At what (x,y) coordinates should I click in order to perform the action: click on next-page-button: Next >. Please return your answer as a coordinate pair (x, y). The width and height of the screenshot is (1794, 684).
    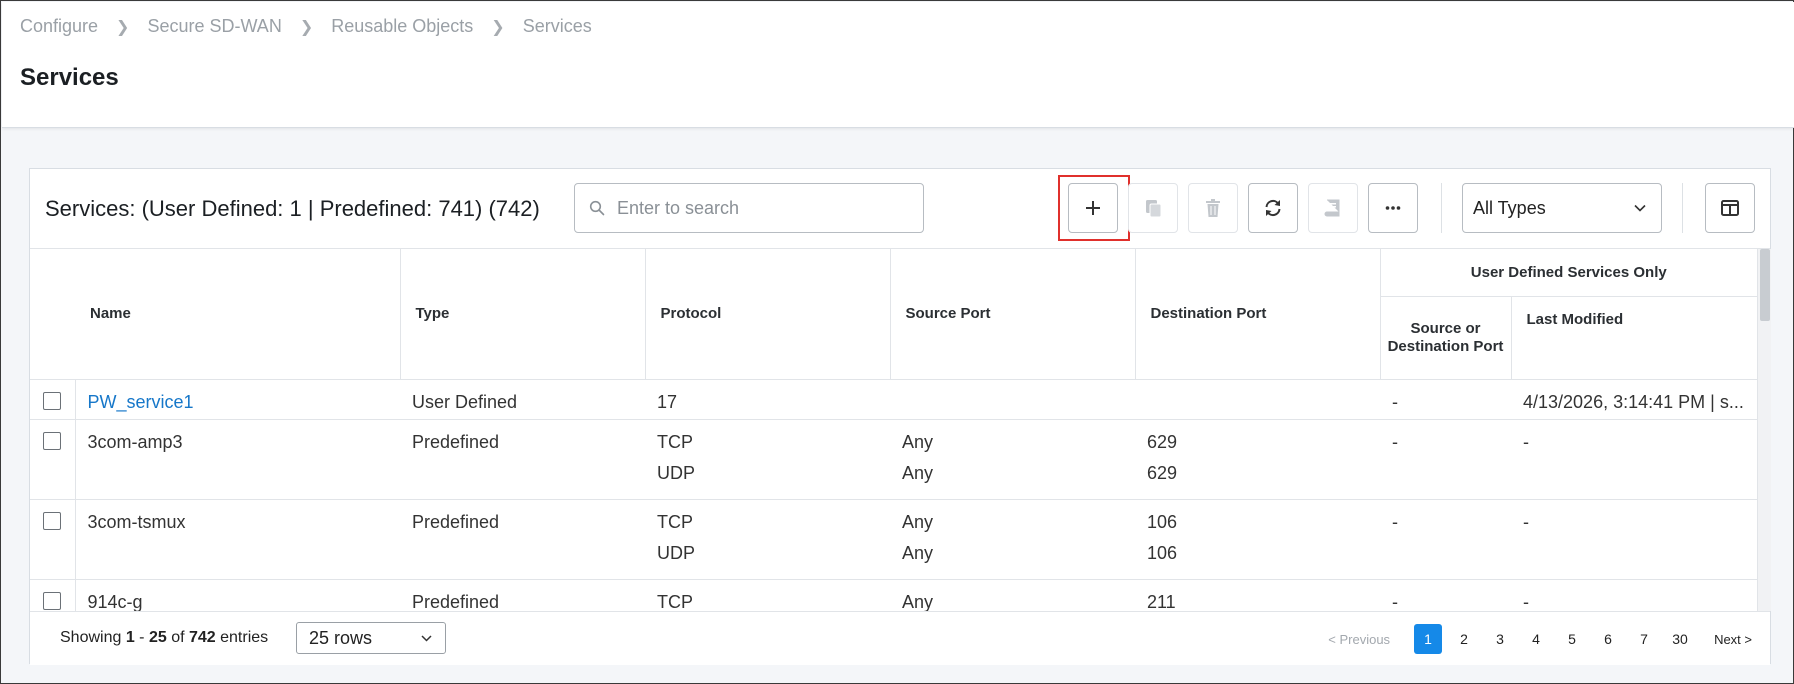
    Looking at the image, I should click on (1733, 639).